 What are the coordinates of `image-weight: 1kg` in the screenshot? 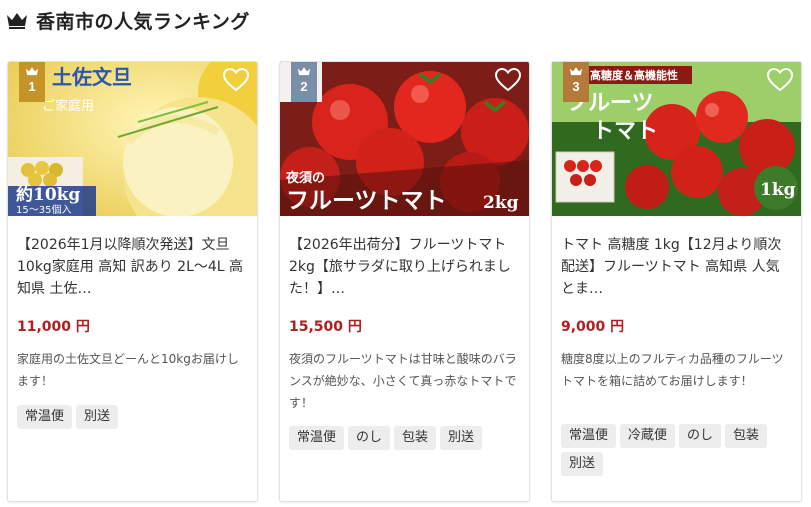 It's located at (778, 190).